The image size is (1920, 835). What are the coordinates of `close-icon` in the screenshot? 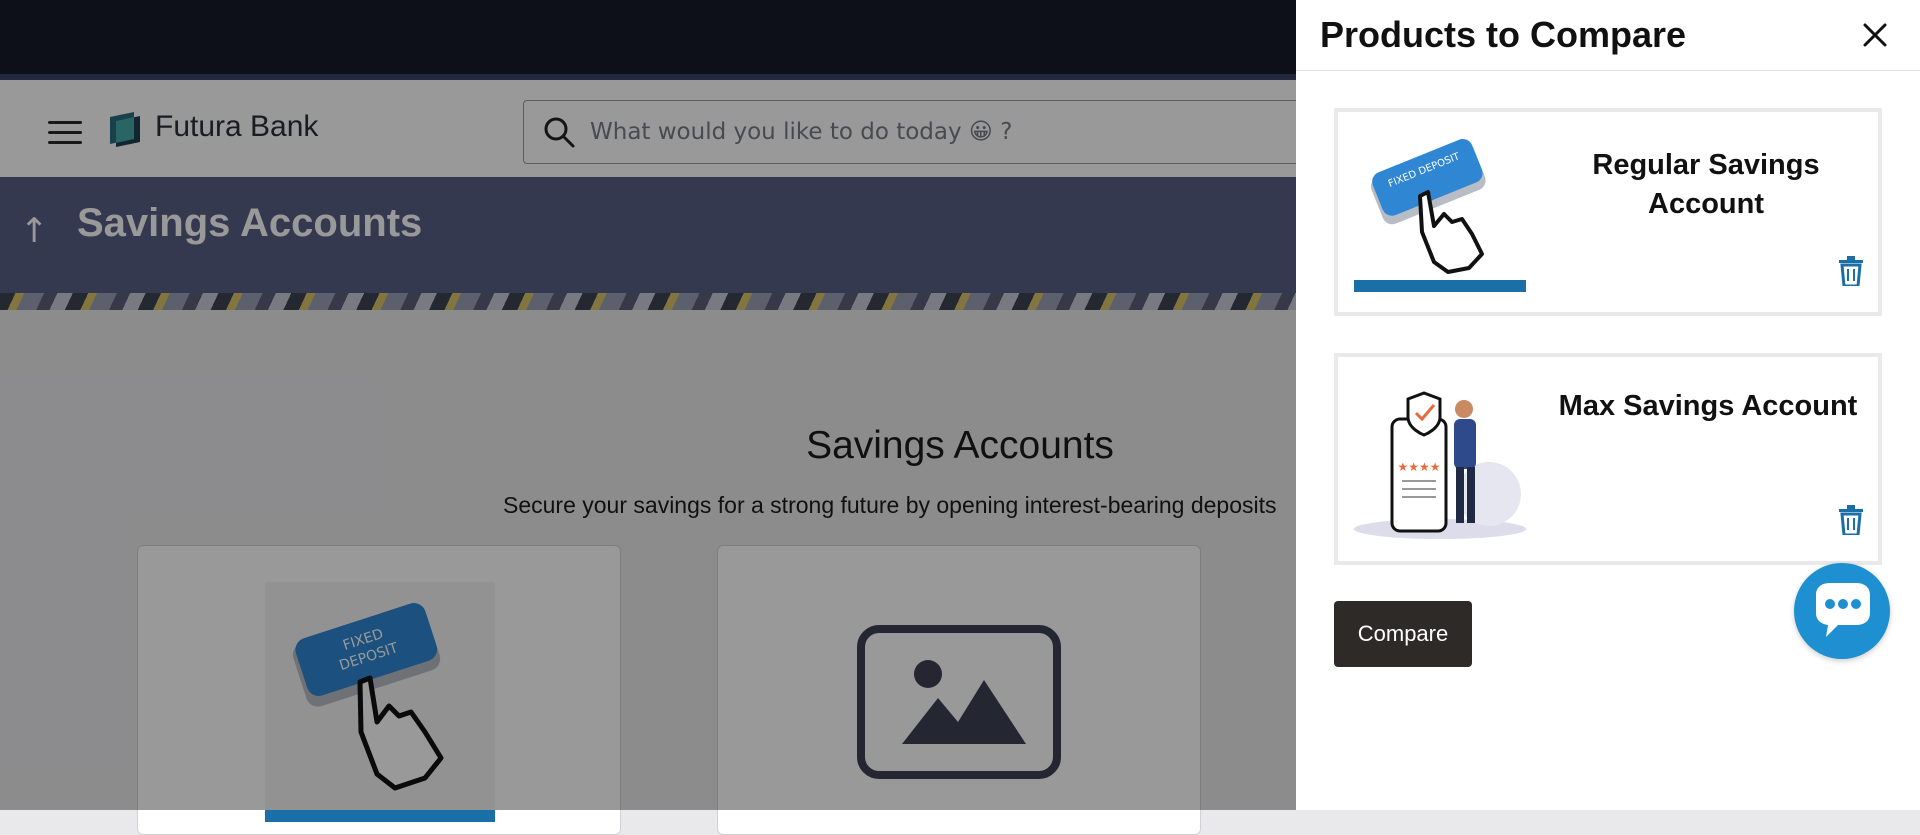 It's located at (1875, 35).